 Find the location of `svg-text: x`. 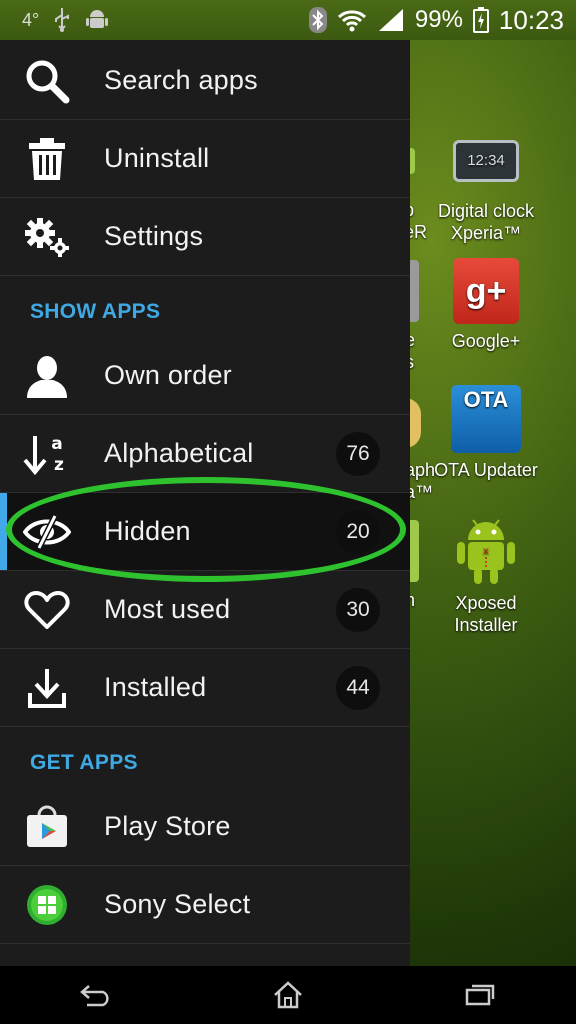

svg-text: x is located at coordinates (486, 551).